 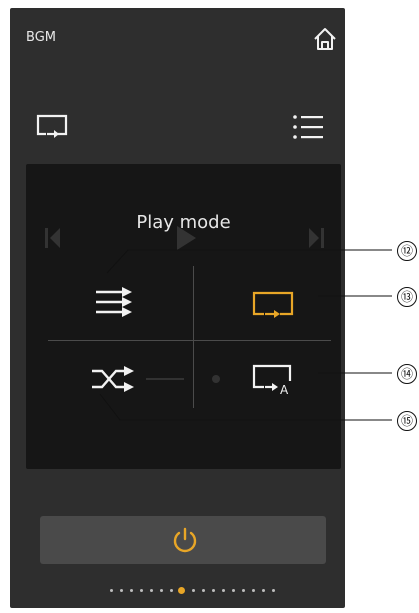 I want to click on page-indicator, so click(x=195, y=591).